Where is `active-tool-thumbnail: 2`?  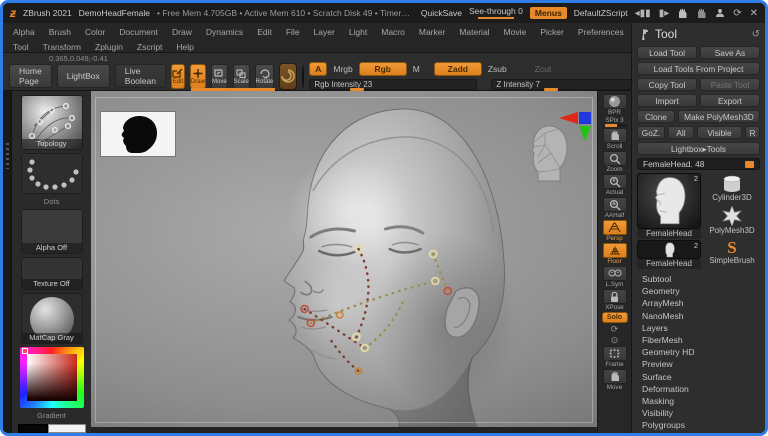
active-tool-thumbnail: 2 is located at coordinates (669, 201).